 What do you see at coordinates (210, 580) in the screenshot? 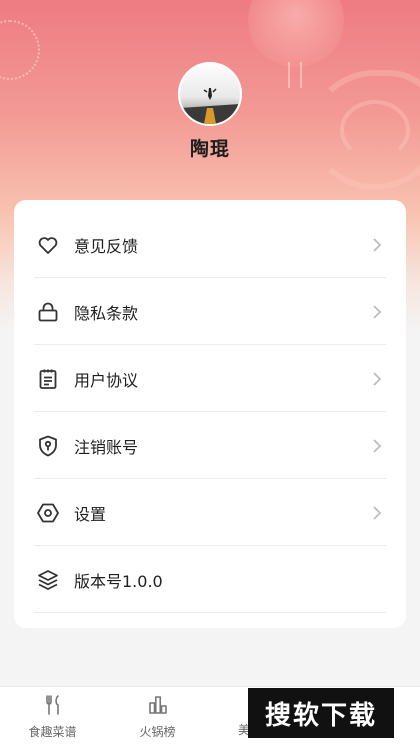
I see `menu-item-version: 版本号1.0.0` at bounding box center [210, 580].